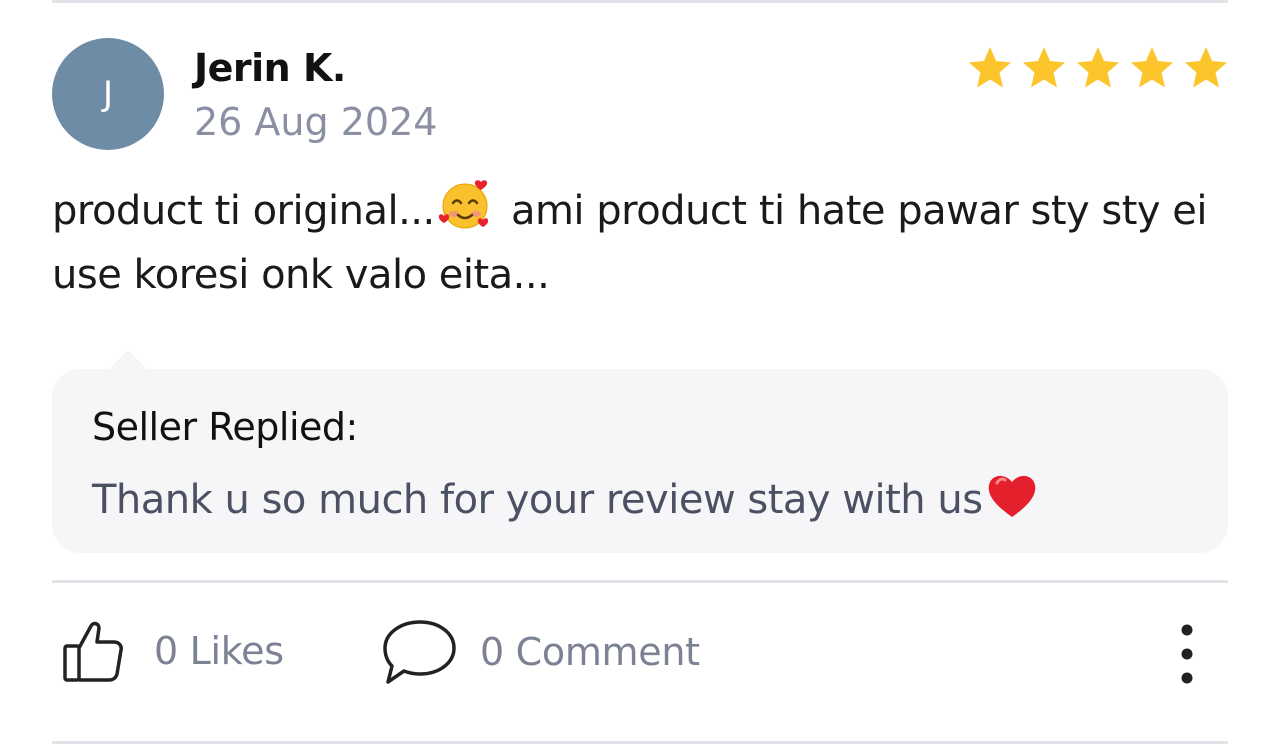  I want to click on thumbs-up-icon, so click(93, 651).